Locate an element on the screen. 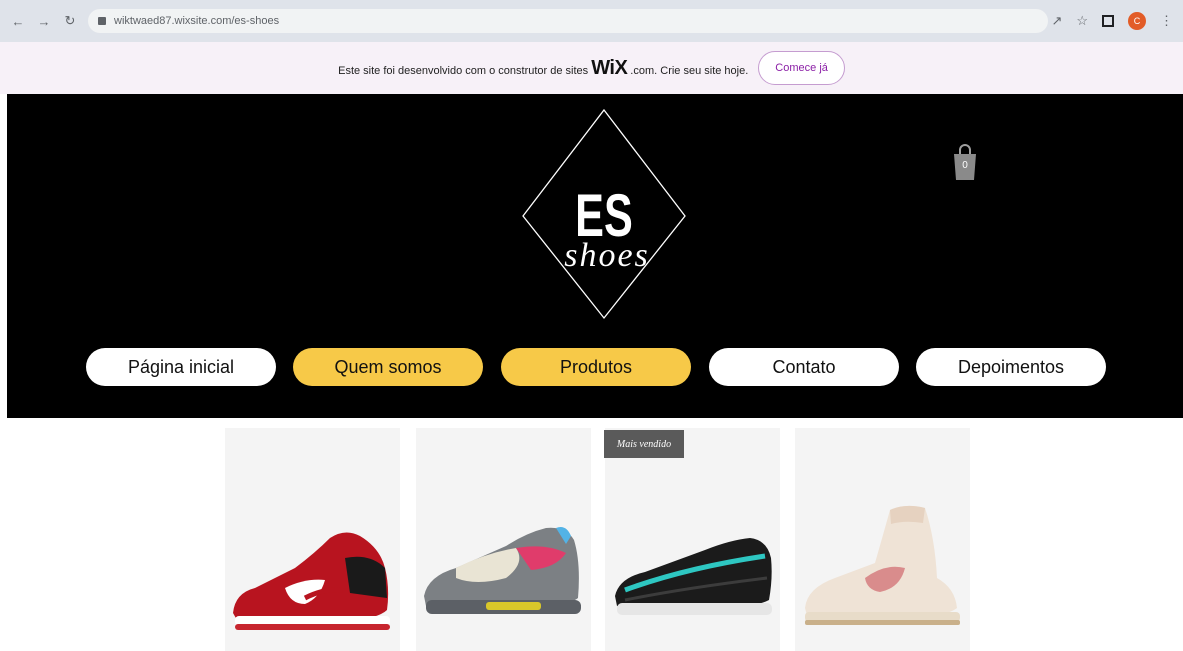 Image resolution: width=1183 pixels, height=651 pixels. address-bar: wiktwaed87.wixsite.com/es-shoes is located at coordinates (568, 21).